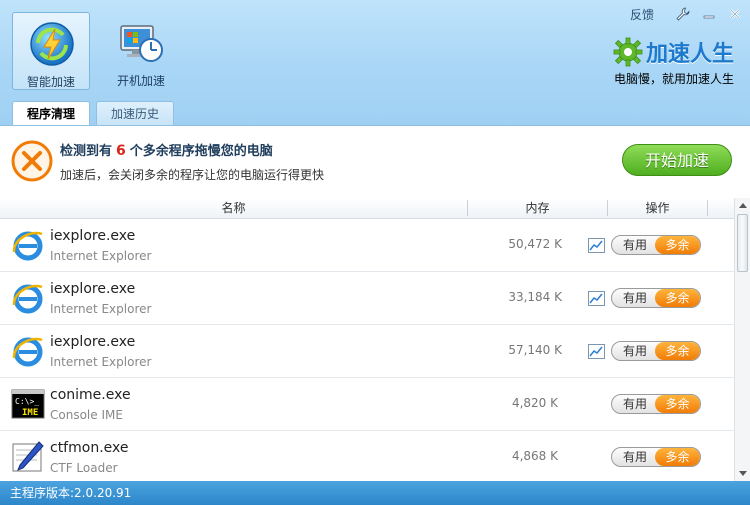 The height and width of the screenshot is (505, 750). What do you see at coordinates (51, 113) in the screenshot?
I see `tab-program-cleanup: 程序清理` at bounding box center [51, 113].